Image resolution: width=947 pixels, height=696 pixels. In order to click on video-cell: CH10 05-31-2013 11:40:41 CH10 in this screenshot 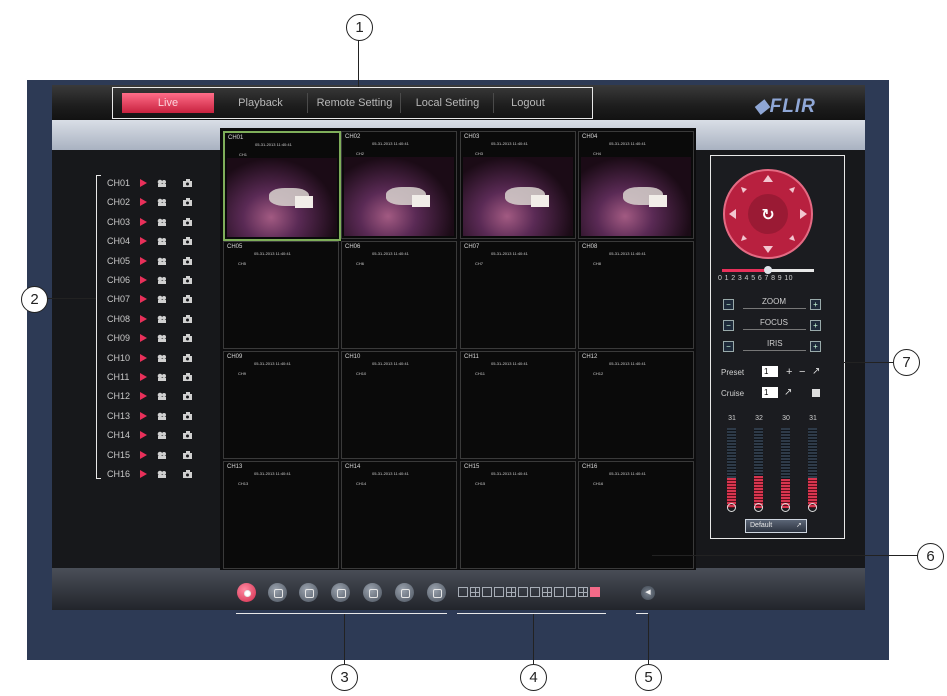, I will do `click(399, 405)`.